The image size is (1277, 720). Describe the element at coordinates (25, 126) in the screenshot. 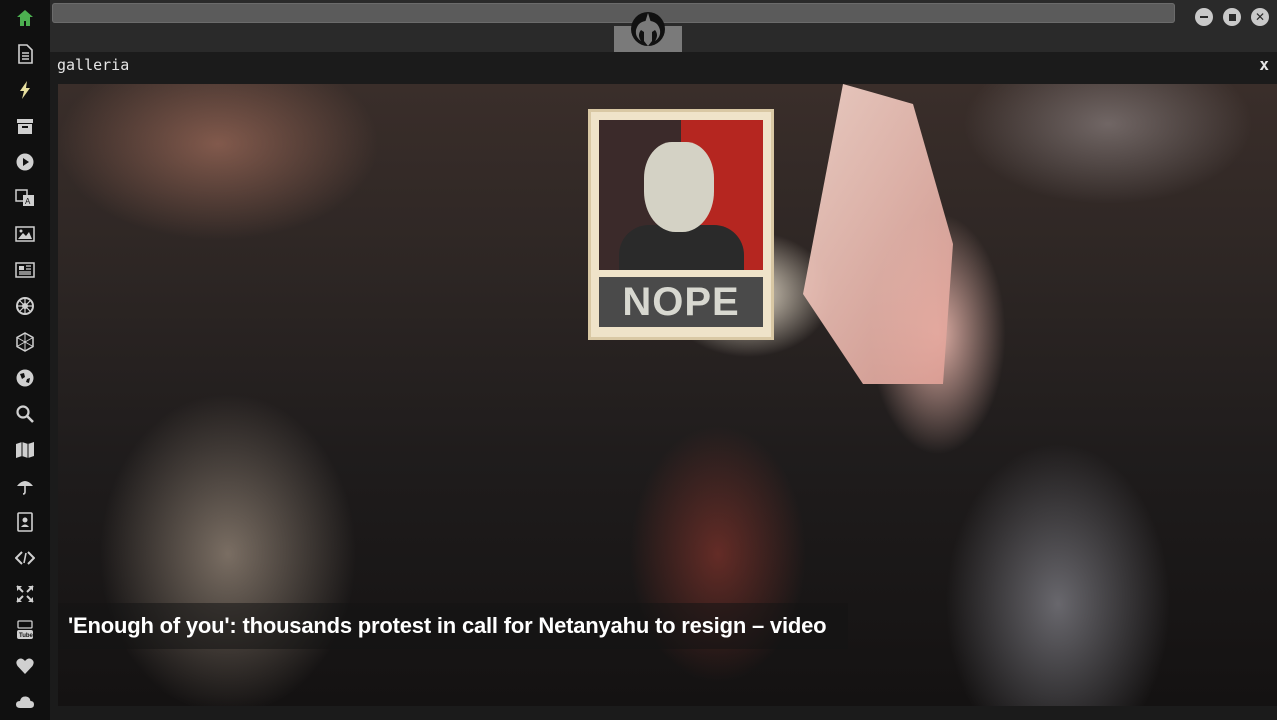

I see `archive-icon` at that location.